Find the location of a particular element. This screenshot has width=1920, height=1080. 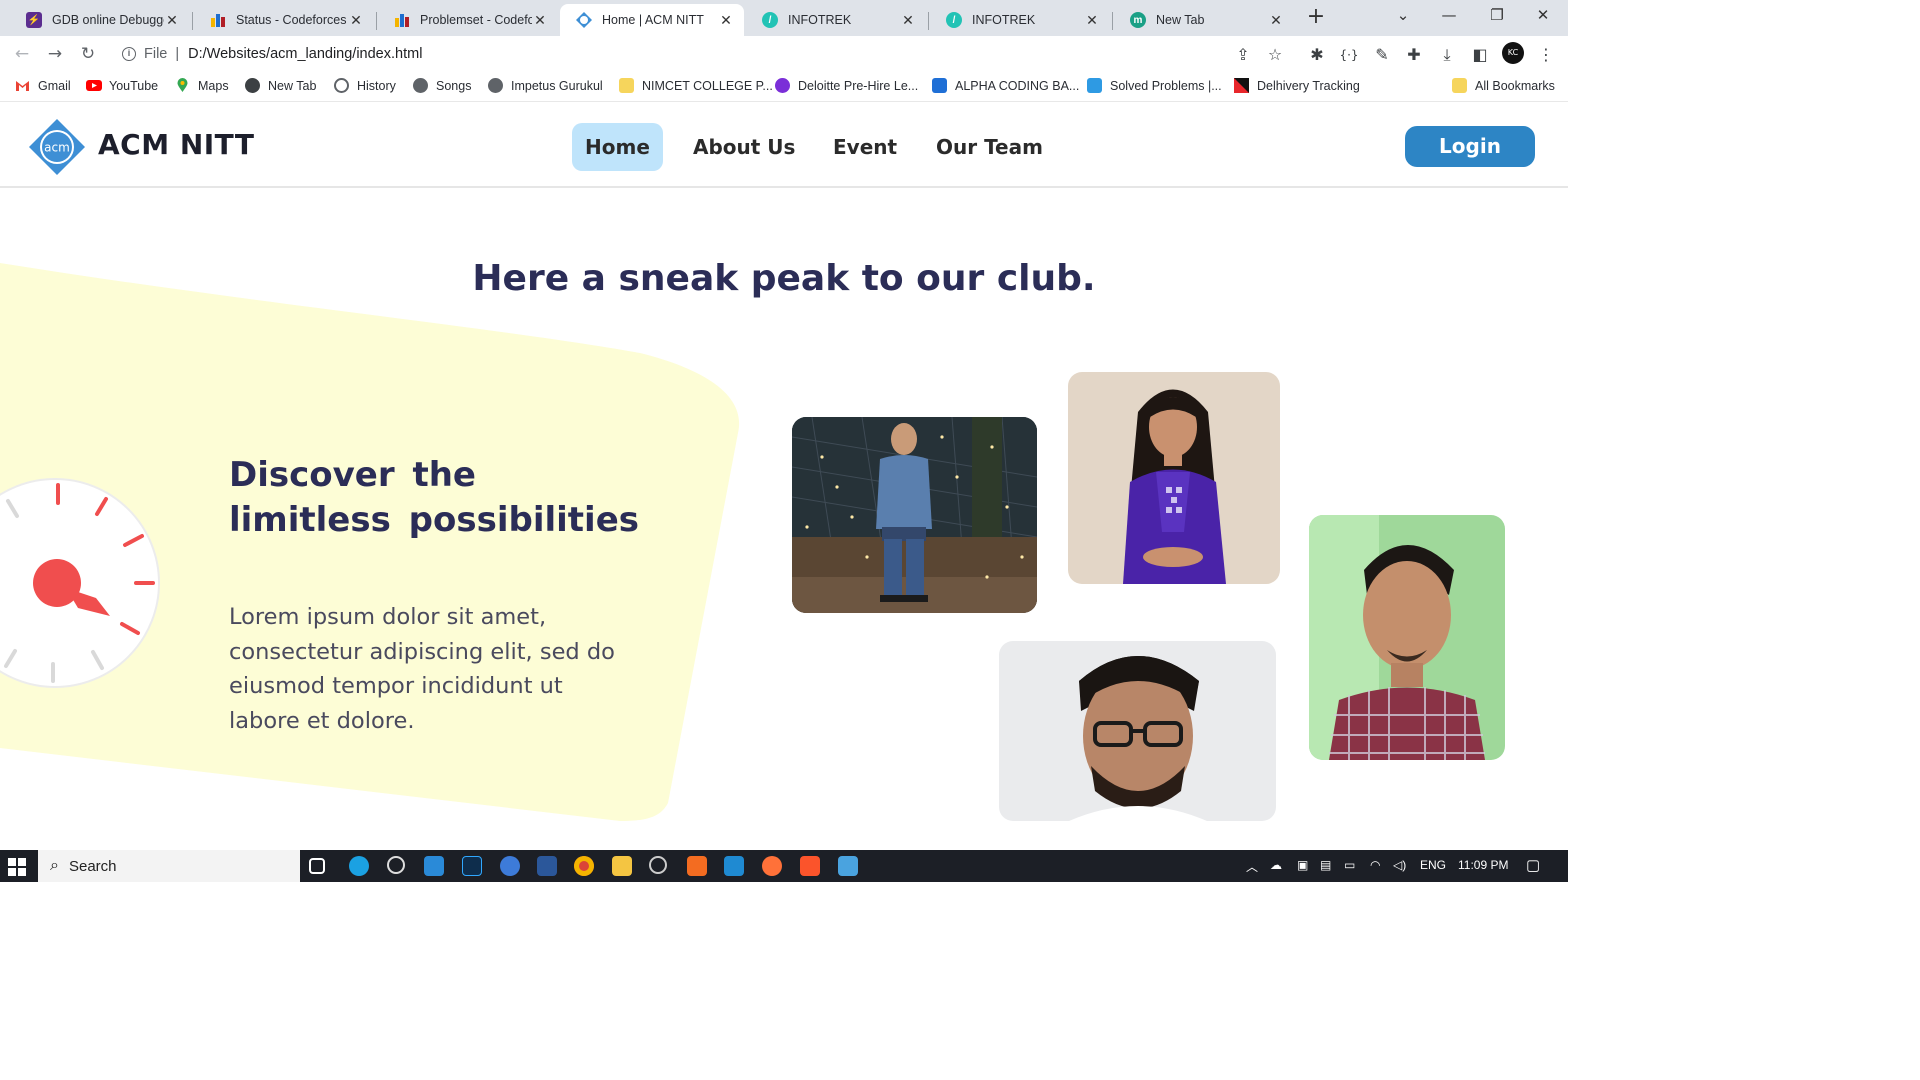

volume-icon: ◁) is located at coordinates (1399, 865).